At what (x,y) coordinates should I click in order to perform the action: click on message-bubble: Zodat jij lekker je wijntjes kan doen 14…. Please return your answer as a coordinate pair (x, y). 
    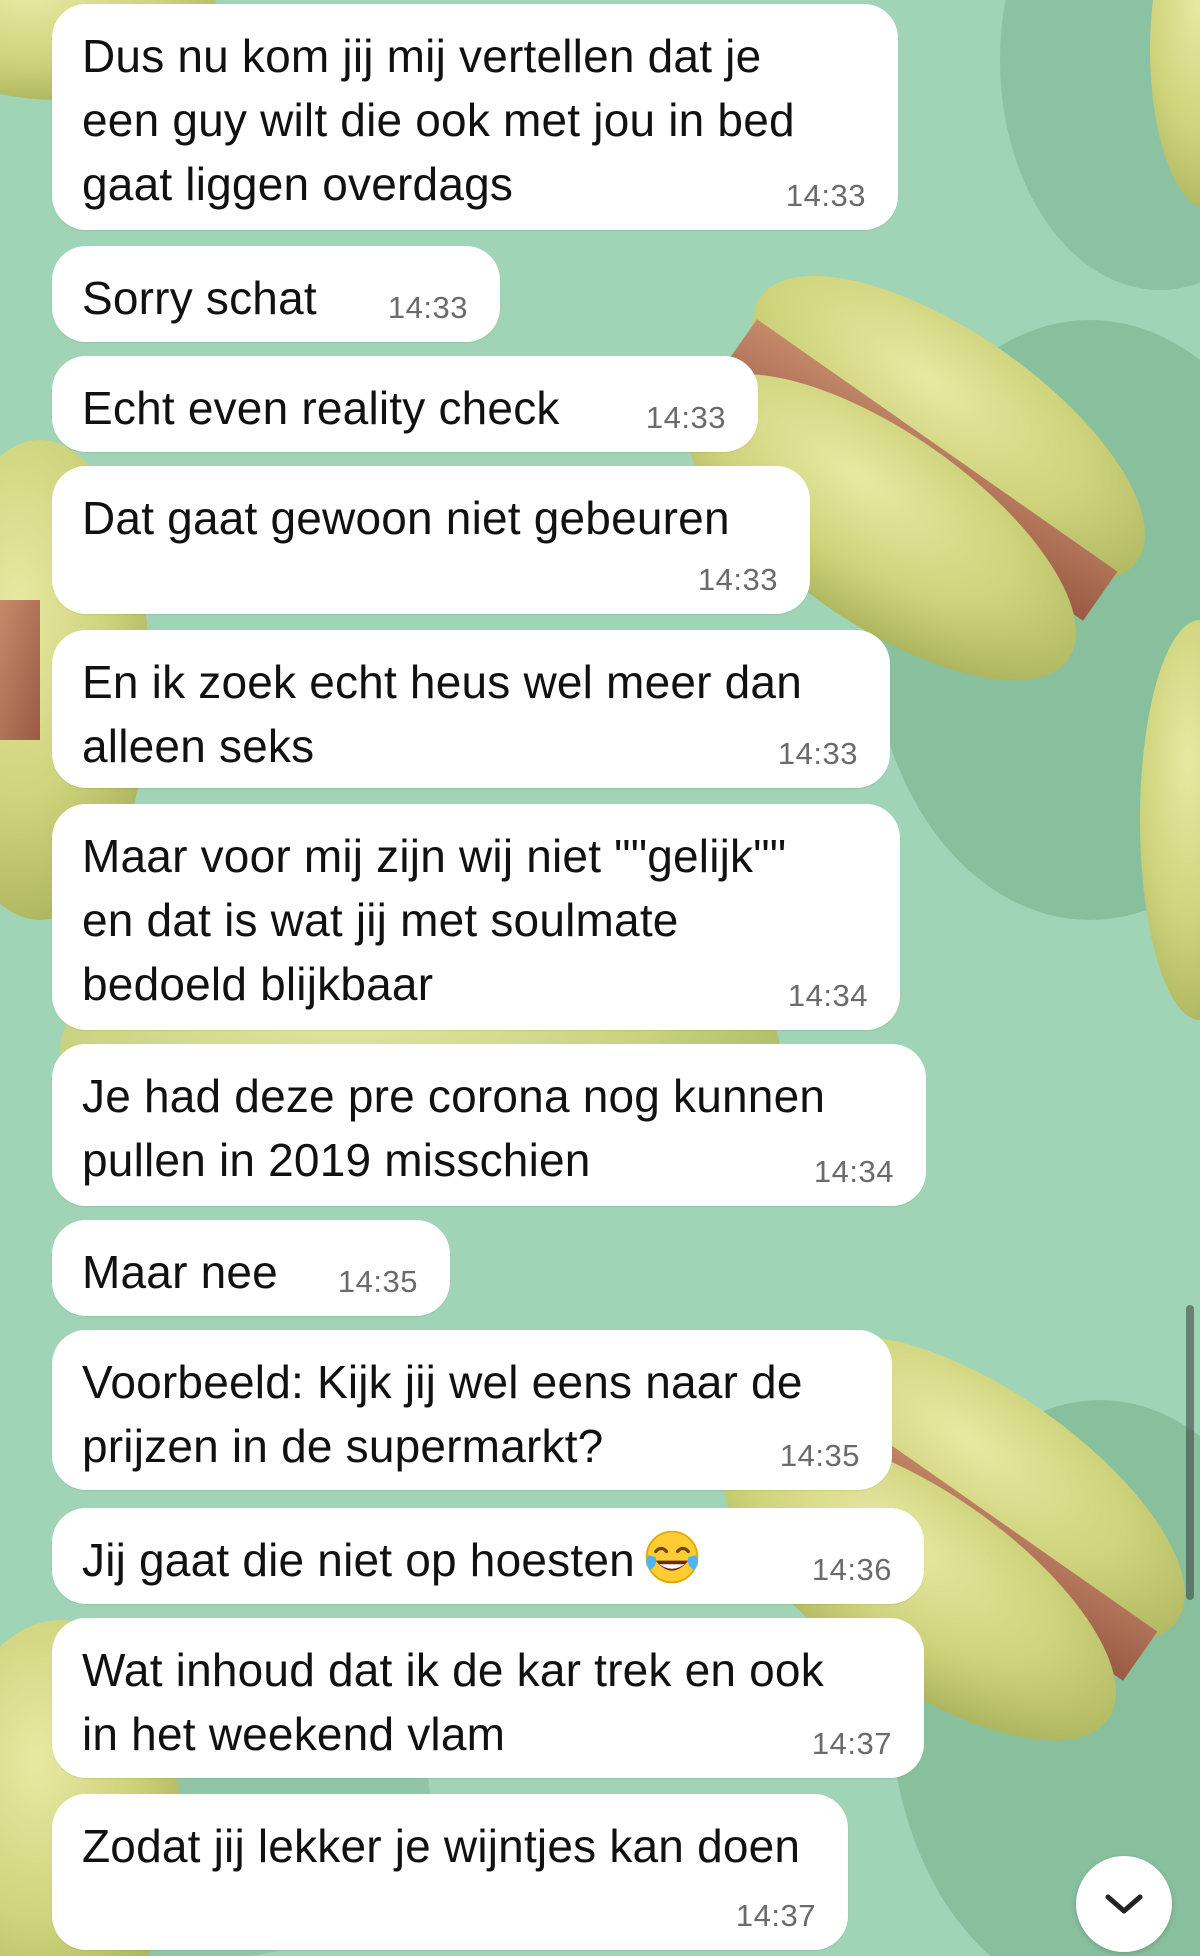
    Looking at the image, I should click on (450, 1872).